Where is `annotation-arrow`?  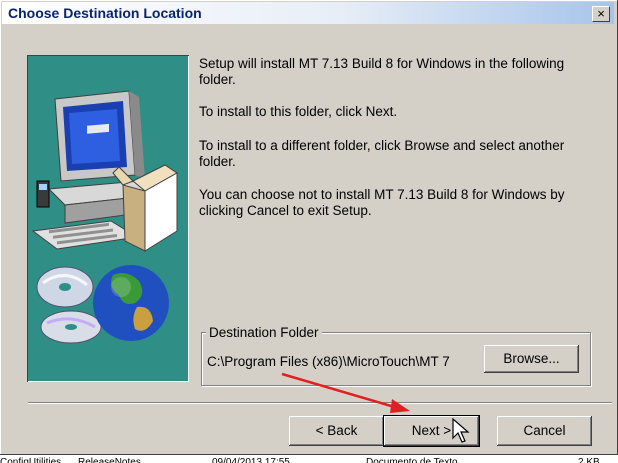 annotation-arrow is located at coordinates (345, 392).